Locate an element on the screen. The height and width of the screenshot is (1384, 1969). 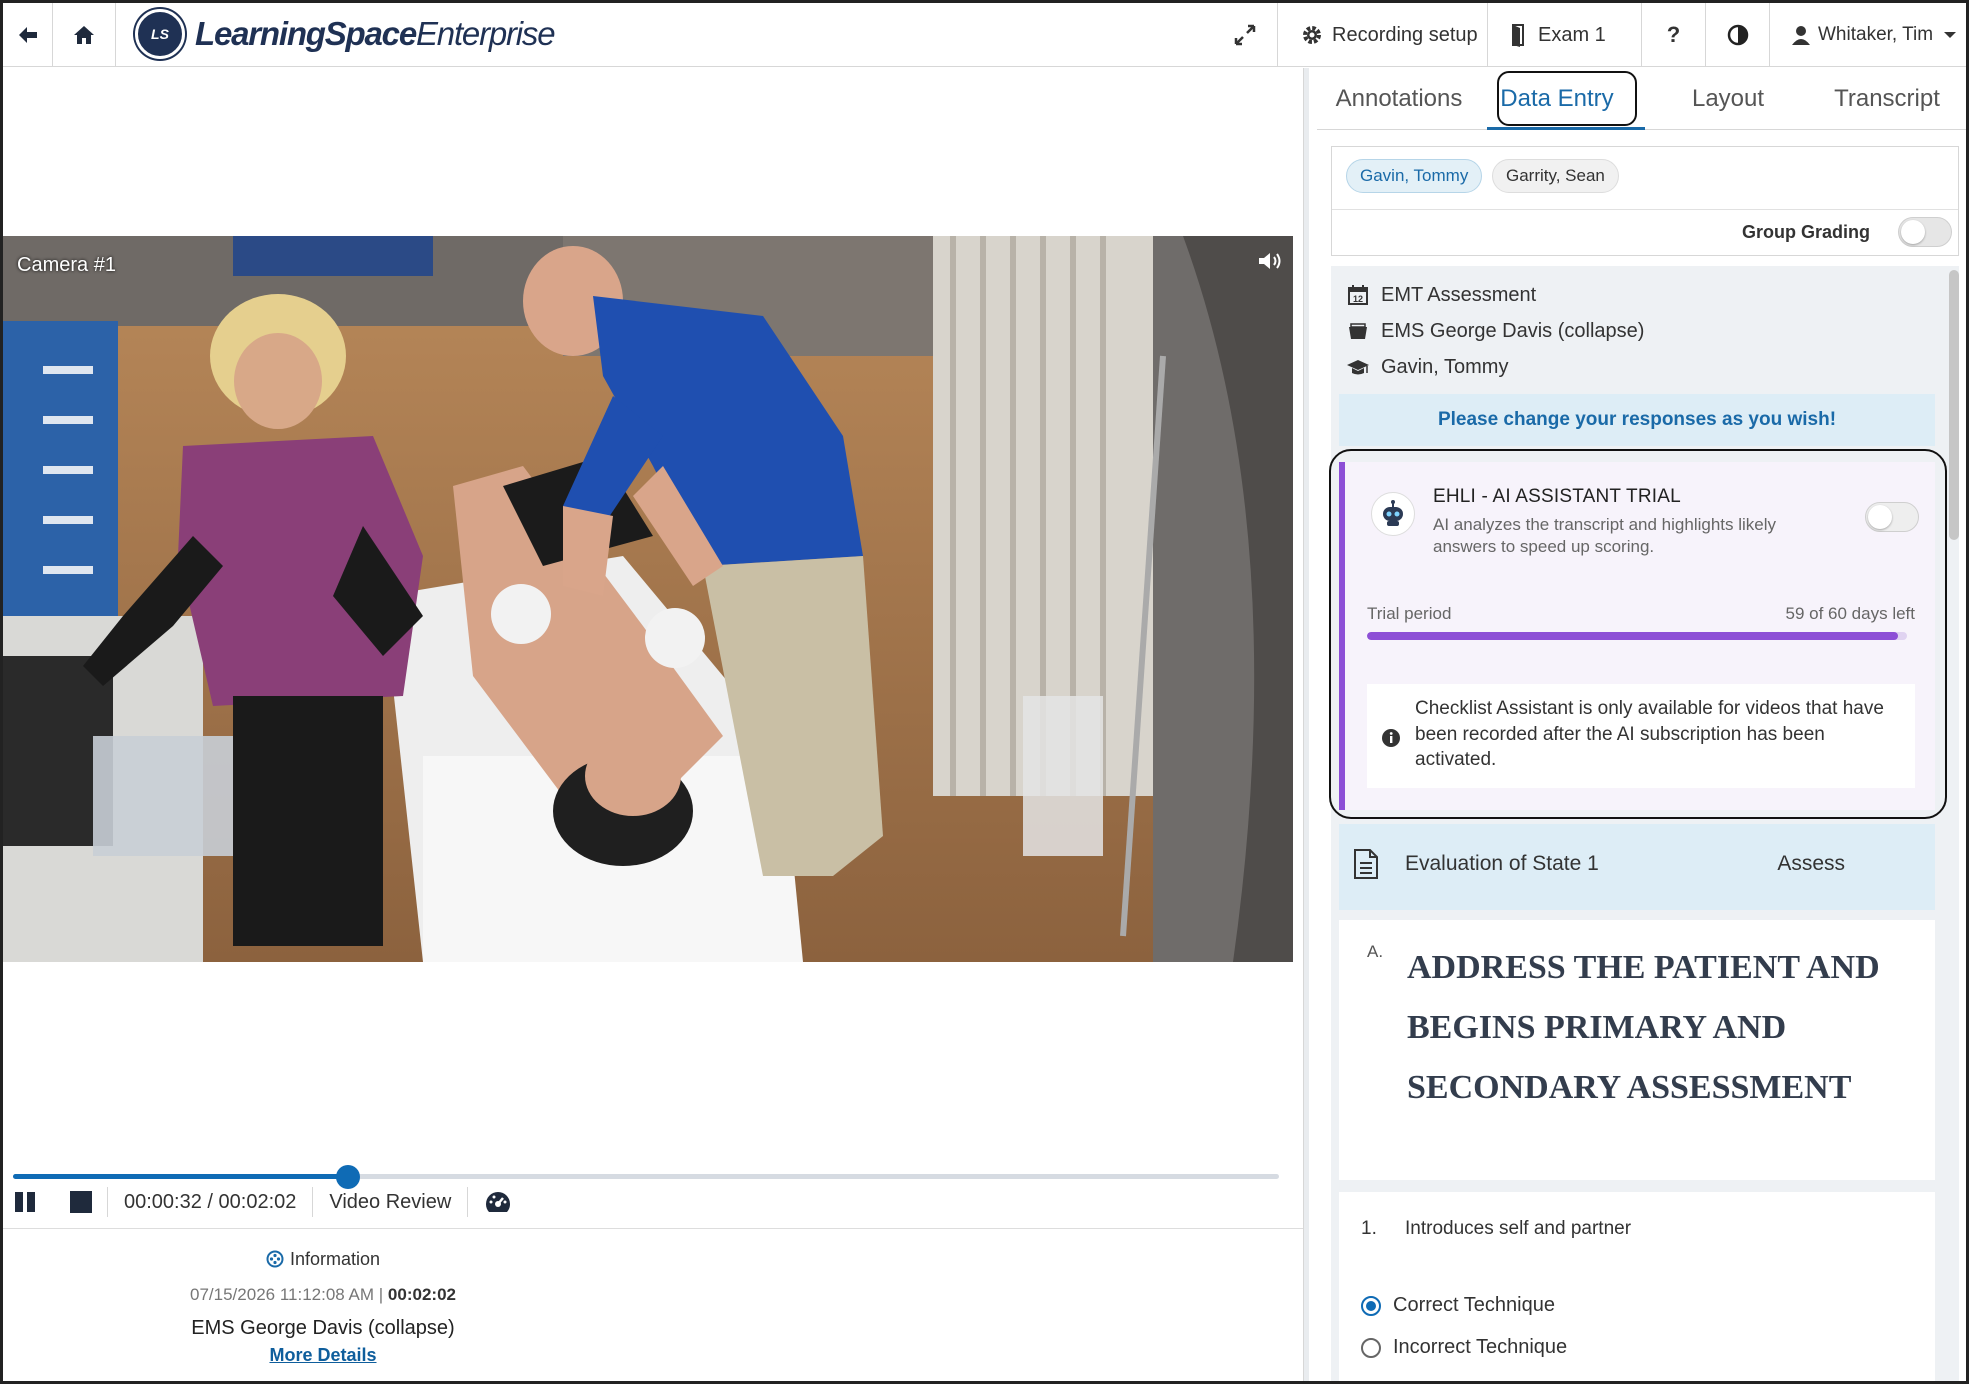
speedometer-icon is located at coordinates (498, 1202).